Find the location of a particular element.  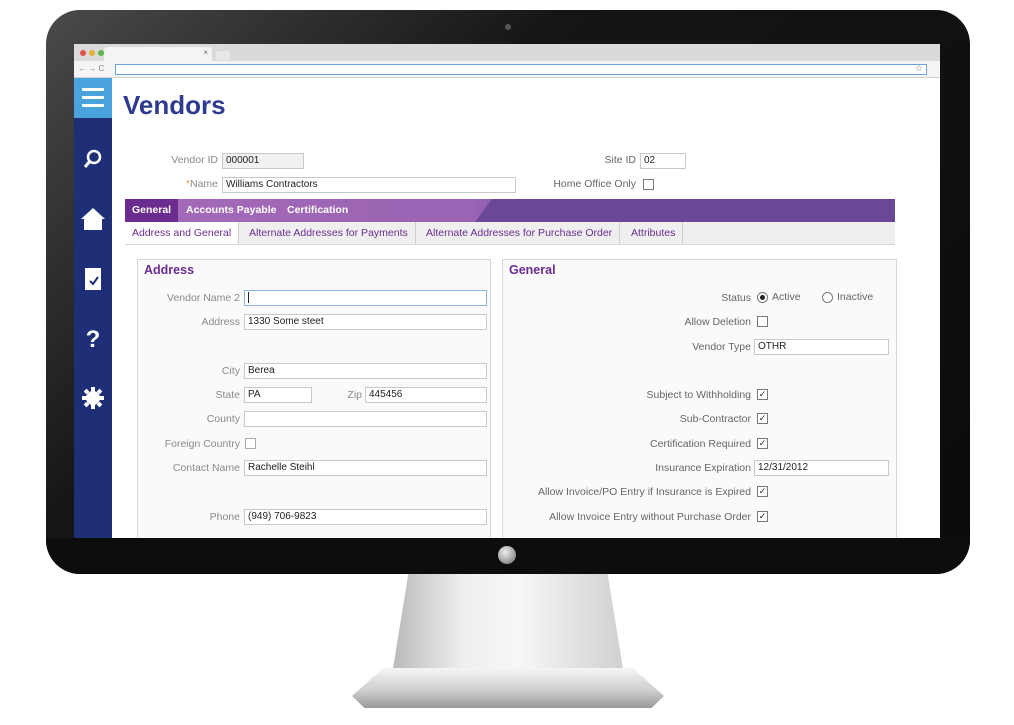

withholding-checkbox: ✓ is located at coordinates (762, 394).